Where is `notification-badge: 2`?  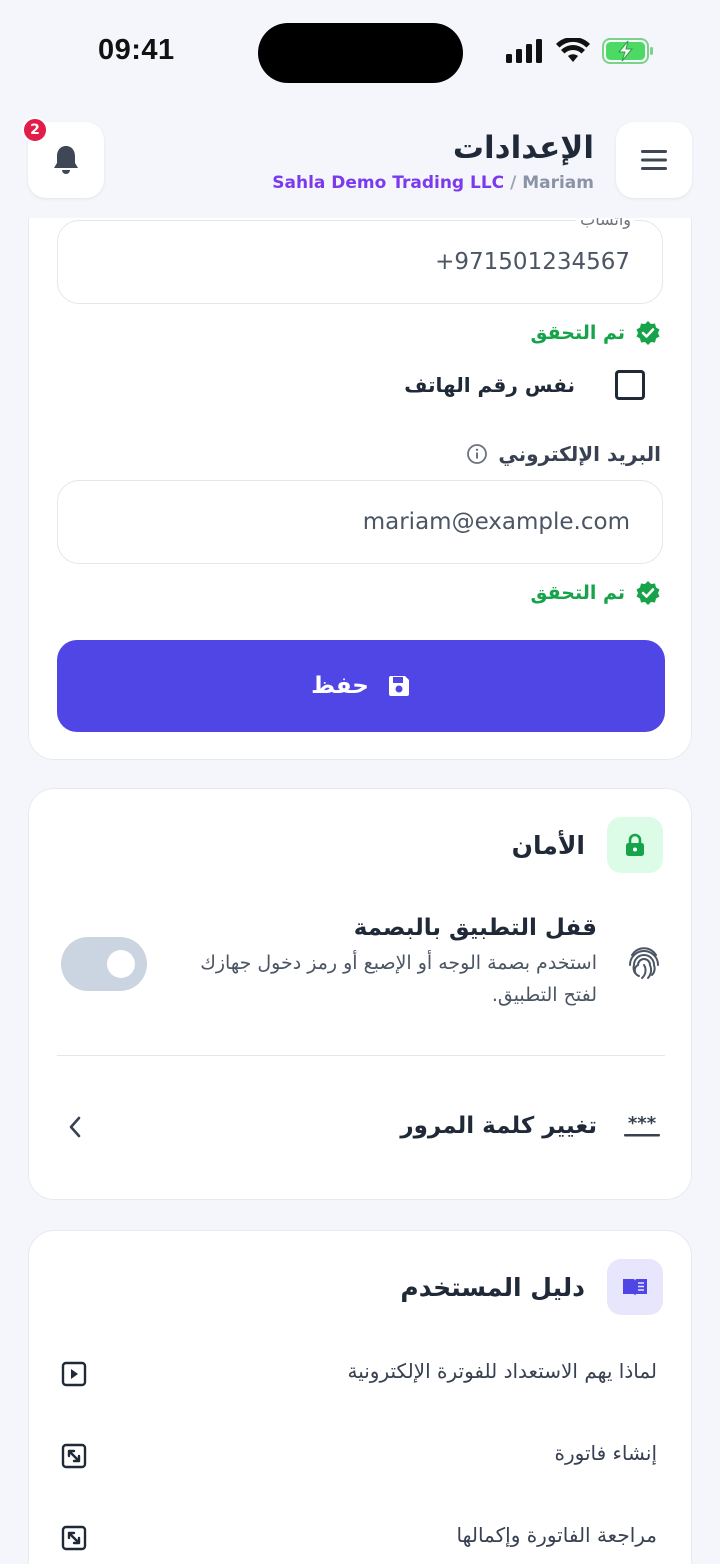 notification-badge: 2 is located at coordinates (35, 130).